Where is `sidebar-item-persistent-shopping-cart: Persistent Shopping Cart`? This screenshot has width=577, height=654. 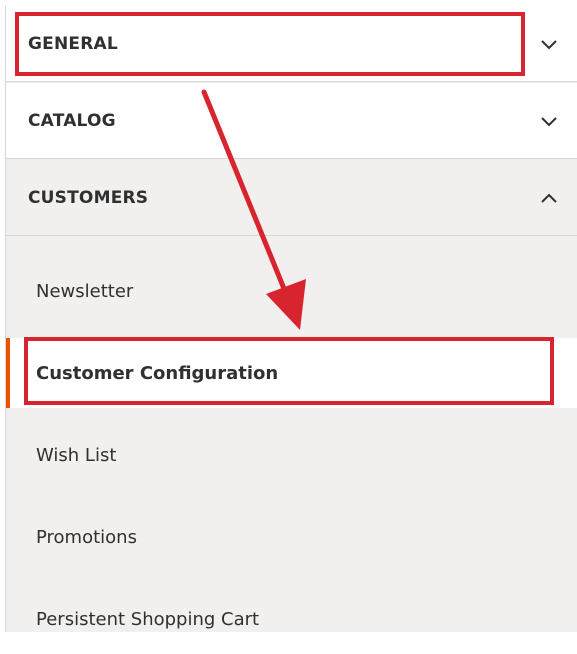 sidebar-item-persistent-shopping-cart: Persistent Shopping Cart is located at coordinates (291, 619).